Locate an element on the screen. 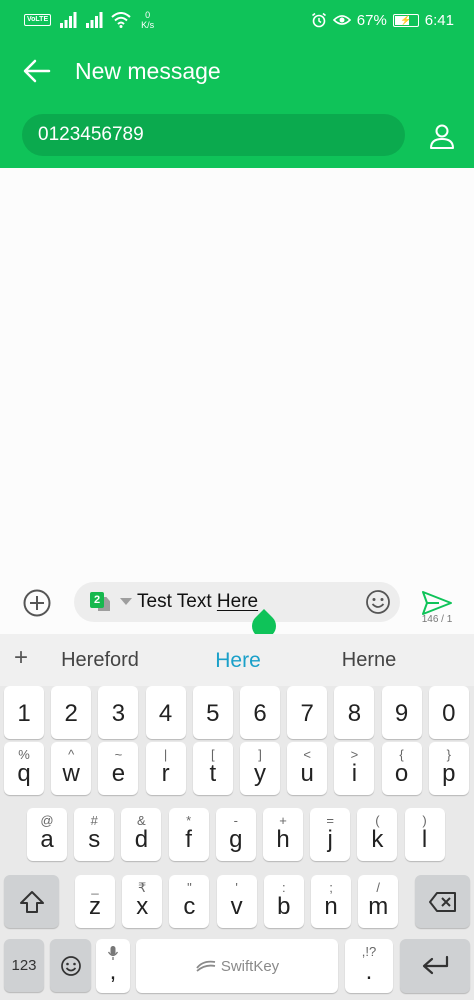 This screenshot has width=474, height=1000. key-letter: -g is located at coordinates (235, 834).